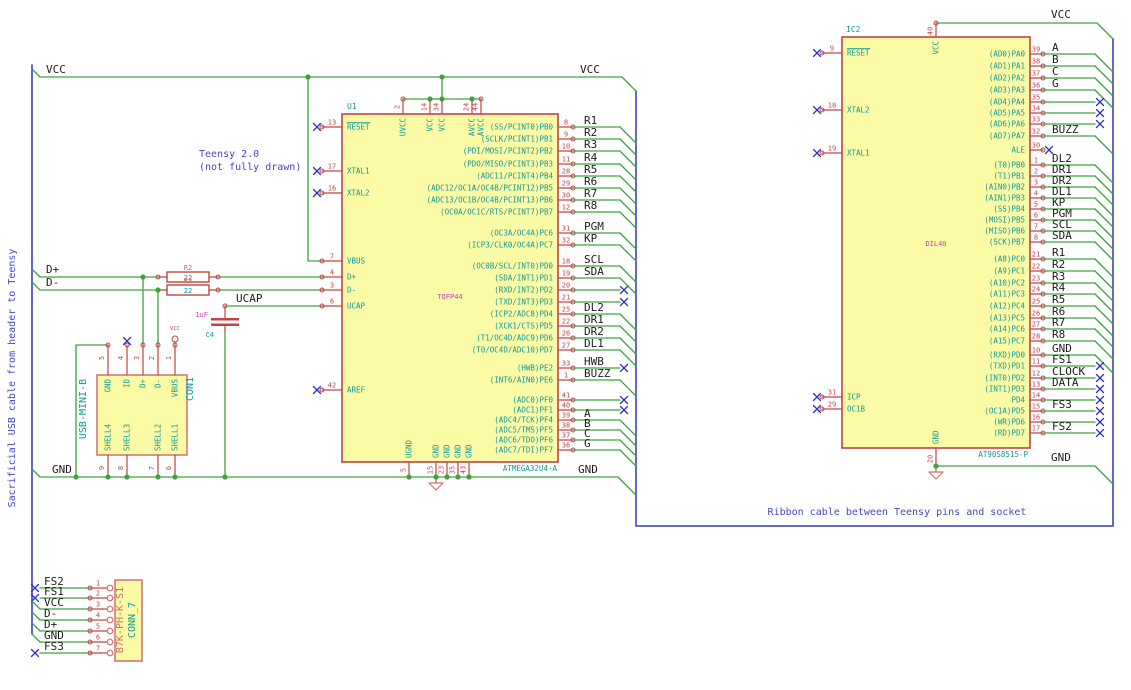 This screenshot has width=1131, height=690. What do you see at coordinates (594, 343) in the screenshot?
I see `net-label: DL1` at bounding box center [594, 343].